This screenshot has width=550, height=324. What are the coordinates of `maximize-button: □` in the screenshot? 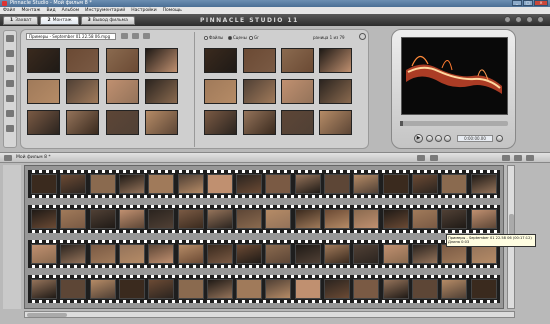 It's located at (528, 3).